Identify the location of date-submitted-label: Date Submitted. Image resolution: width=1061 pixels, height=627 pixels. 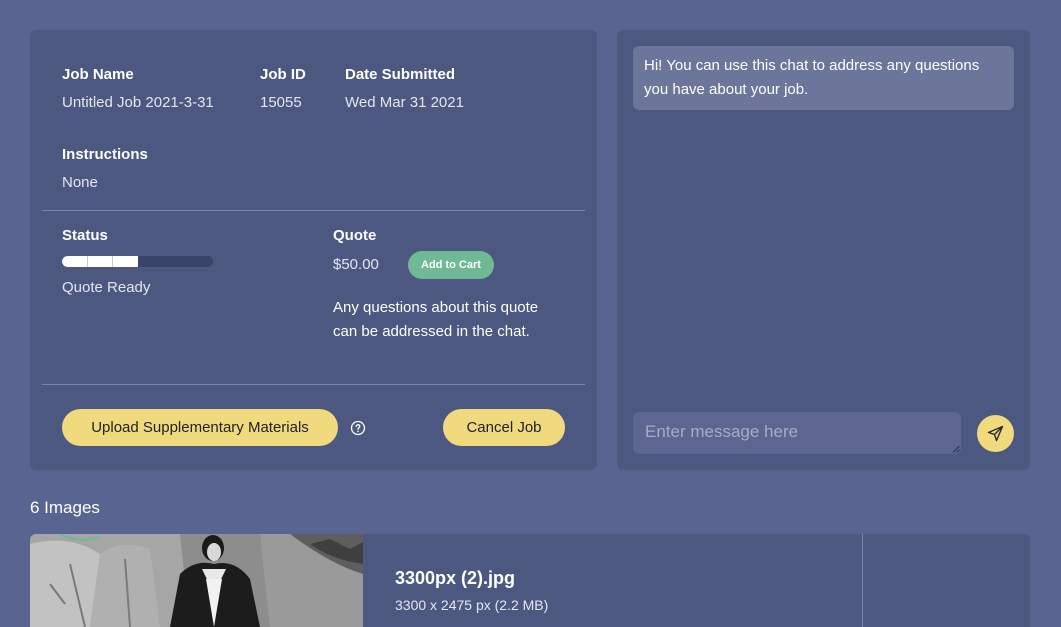
(400, 74).